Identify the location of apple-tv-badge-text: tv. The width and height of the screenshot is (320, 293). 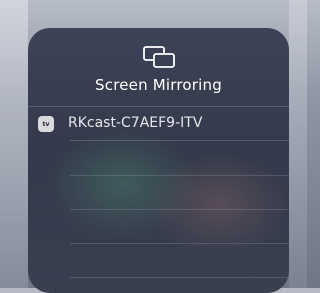
(46, 124).